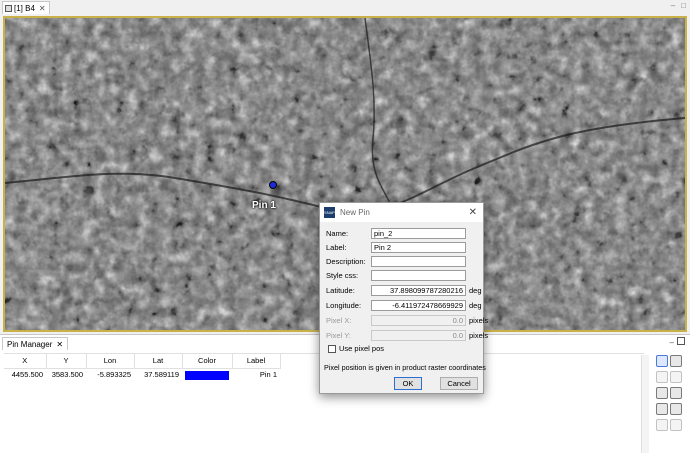  Describe the element at coordinates (264, 205) in the screenshot. I see `pin-1-label: Pin 1` at that location.